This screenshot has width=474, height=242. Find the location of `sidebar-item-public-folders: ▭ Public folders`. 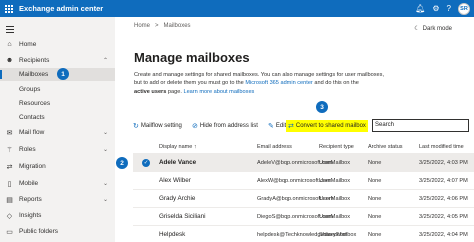

sidebar-item-public-folders: ▭ Public folders is located at coordinates (57, 231).